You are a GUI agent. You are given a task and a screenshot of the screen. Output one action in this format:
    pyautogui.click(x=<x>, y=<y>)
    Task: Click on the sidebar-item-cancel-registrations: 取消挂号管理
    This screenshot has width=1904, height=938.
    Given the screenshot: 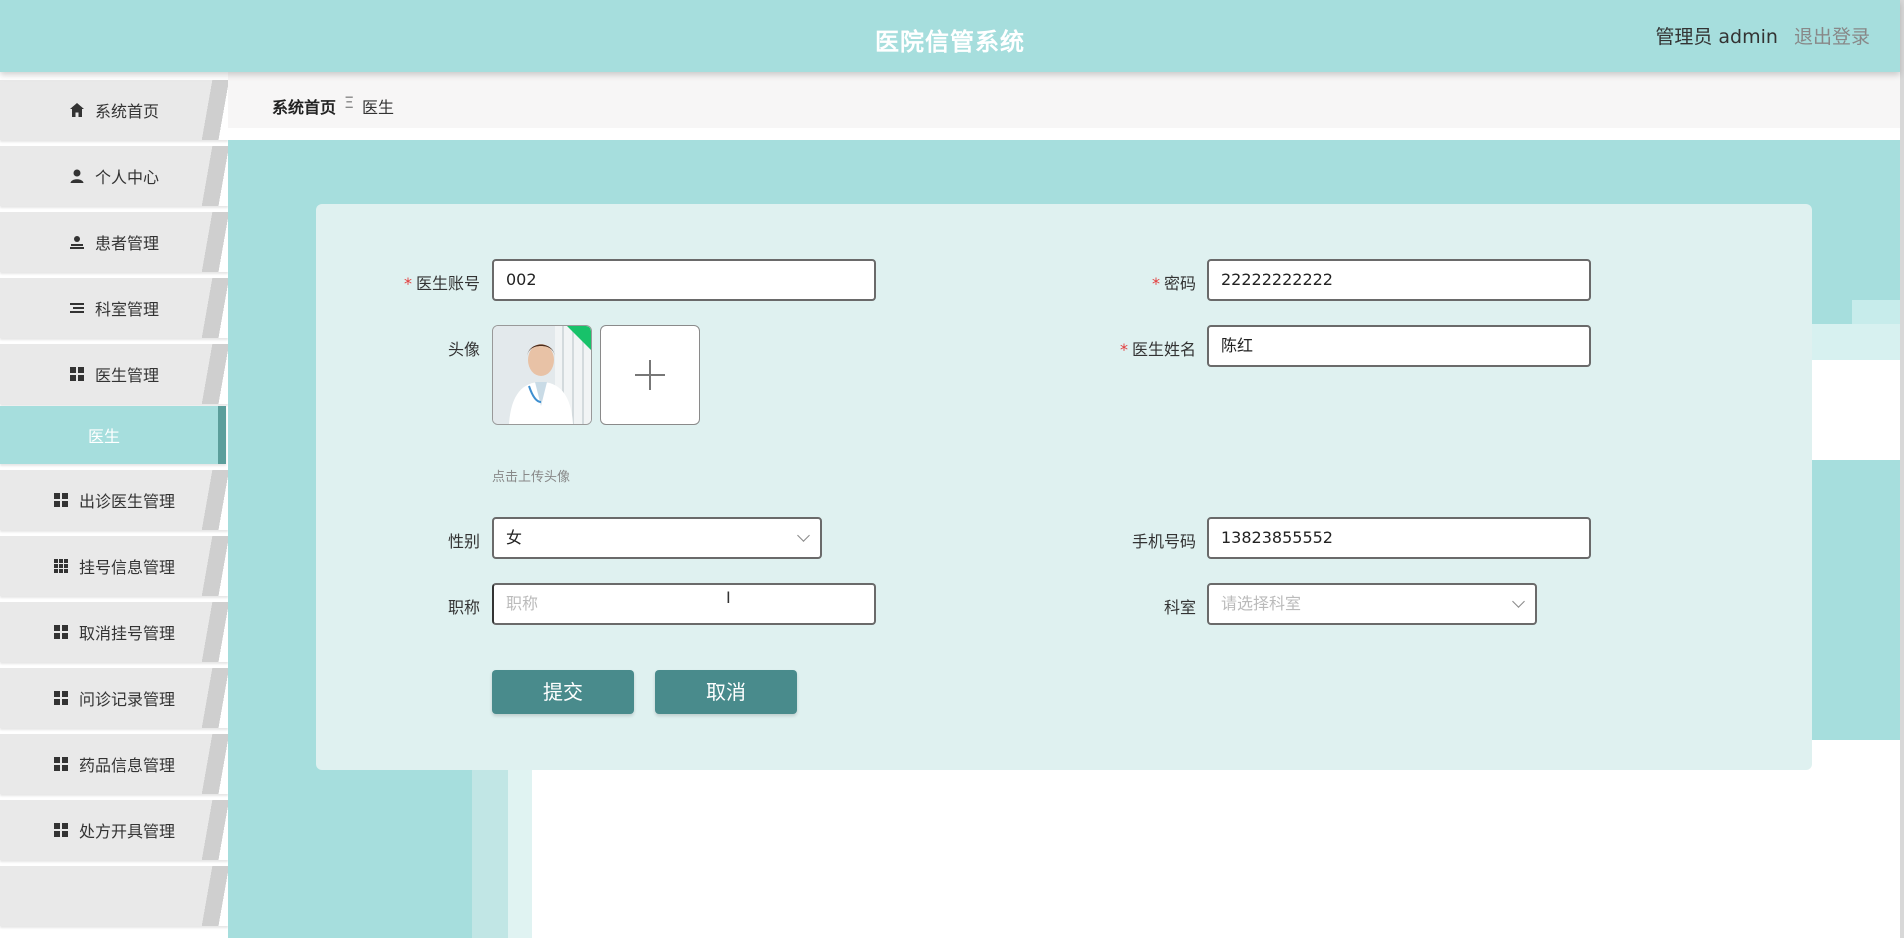 What is the action you would take?
    pyautogui.click(x=114, y=632)
    